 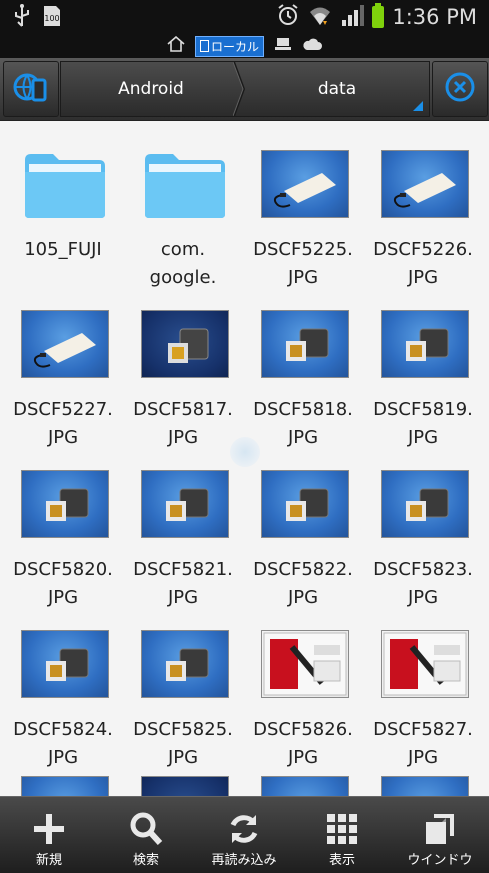 I want to click on bottom-action-search: 検索, so click(x=146, y=835).